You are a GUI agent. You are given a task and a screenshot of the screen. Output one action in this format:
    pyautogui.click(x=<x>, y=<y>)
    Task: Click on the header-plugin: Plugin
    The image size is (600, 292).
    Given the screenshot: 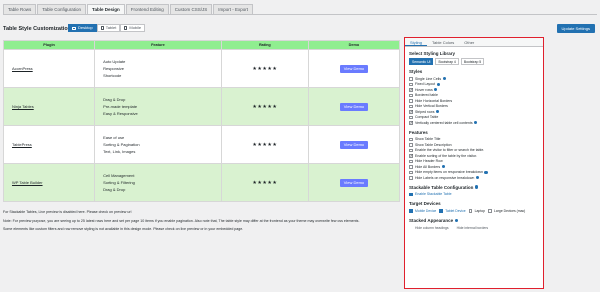 What is the action you would take?
    pyautogui.click(x=49, y=45)
    